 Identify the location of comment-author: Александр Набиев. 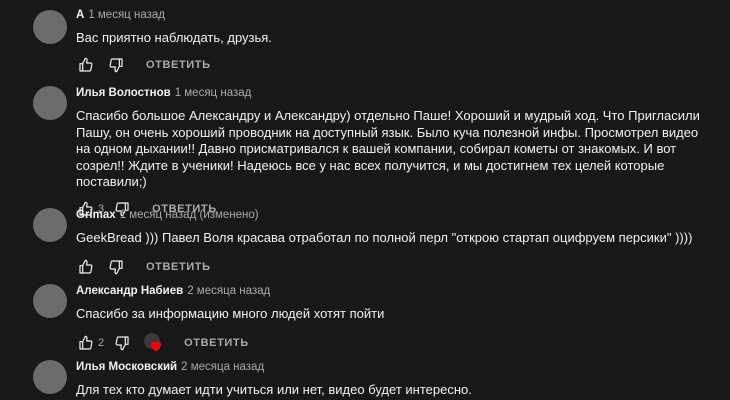
(129, 291).